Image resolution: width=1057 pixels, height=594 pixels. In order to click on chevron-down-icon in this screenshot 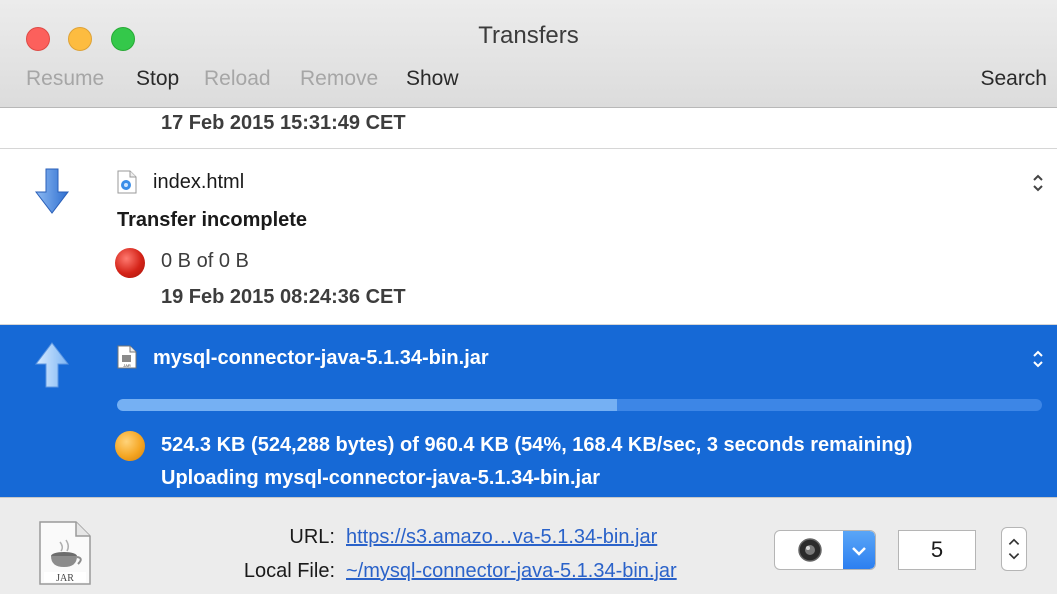, I will do `click(859, 551)`.